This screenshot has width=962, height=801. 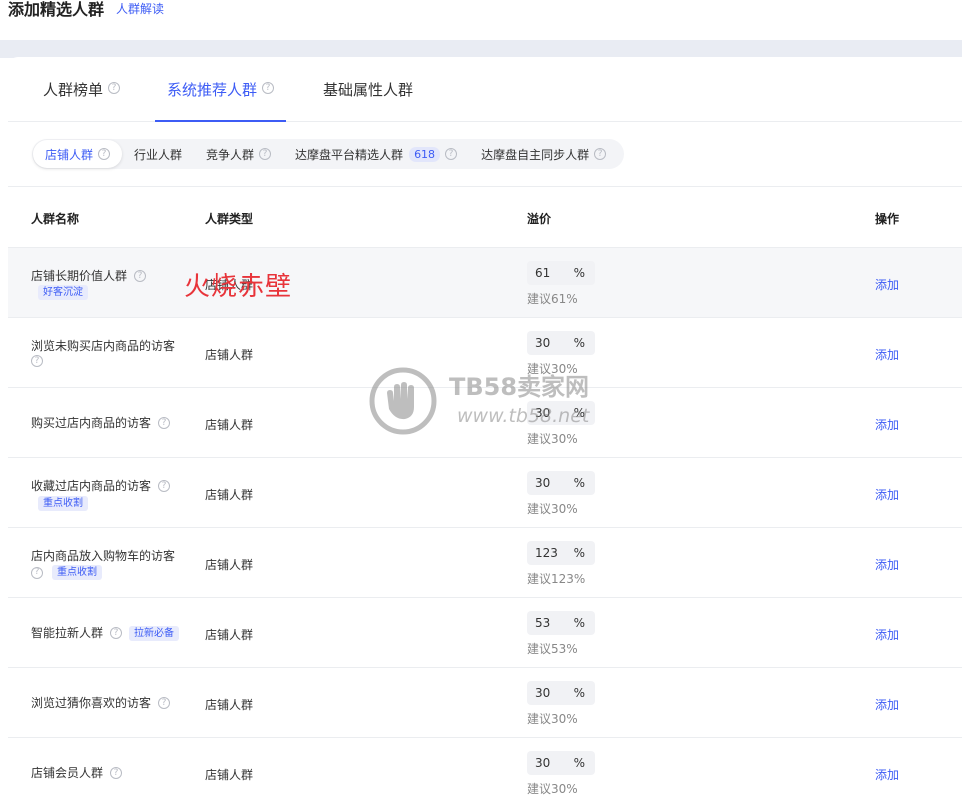 What do you see at coordinates (82, 100) in the screenshot?
I see `tab-crowd-ranking: 人群榜单 ?` at bounding box center [82, 100].